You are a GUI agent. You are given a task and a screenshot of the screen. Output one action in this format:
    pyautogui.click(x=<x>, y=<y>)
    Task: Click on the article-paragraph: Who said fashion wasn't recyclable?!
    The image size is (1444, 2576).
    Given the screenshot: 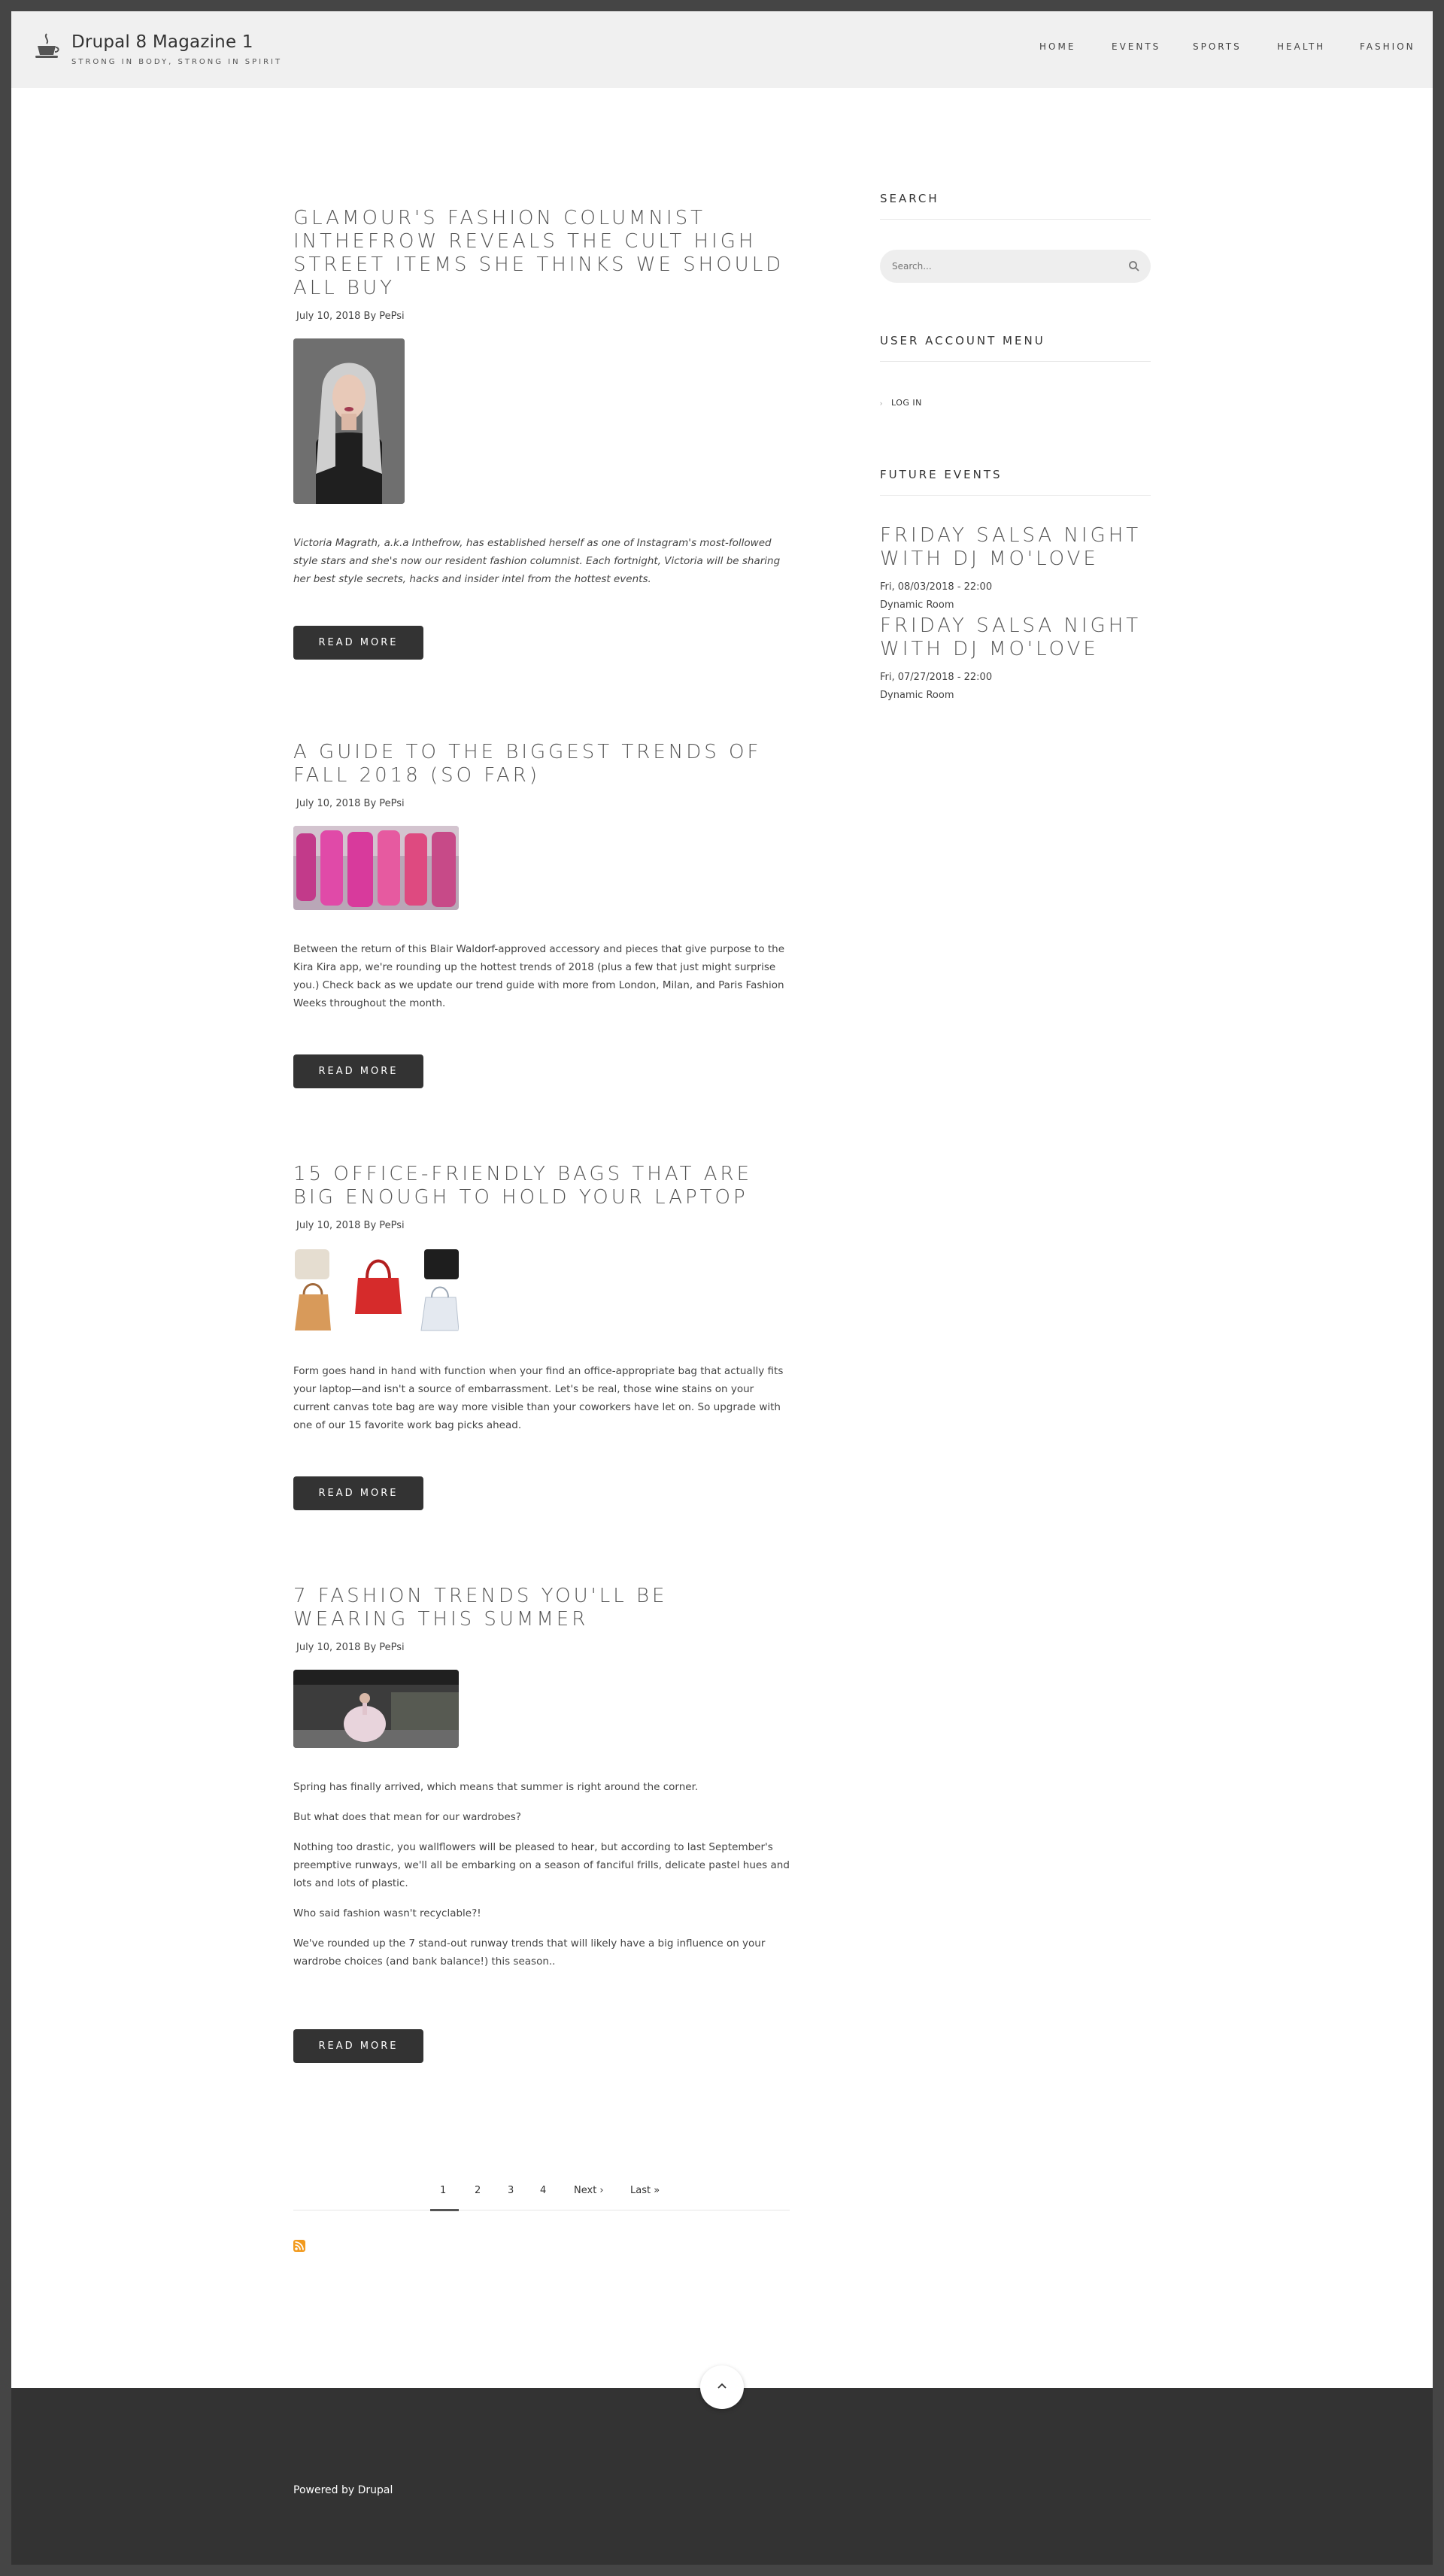 What is the action you would take?
    pyautogui.click(x=387, y=1913)
    